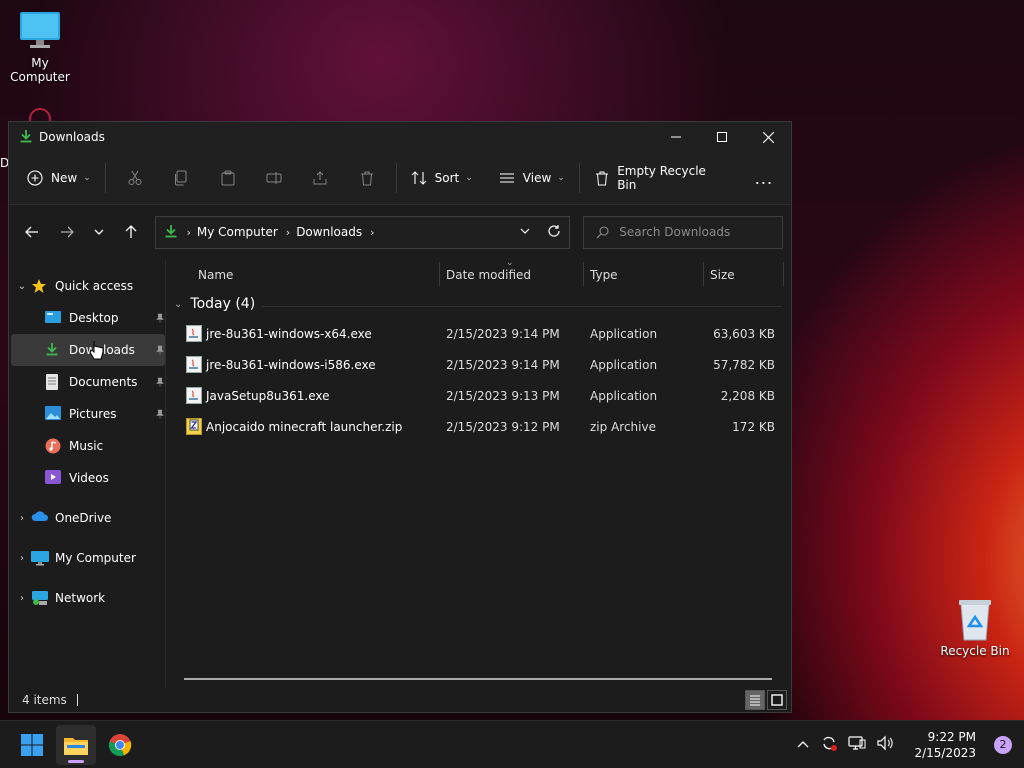 This screenshot has height=768, width=1024. What do you see at coordinates (768, 137) in the screenshot?
I see `close-button` at bounding box center [768, 137].